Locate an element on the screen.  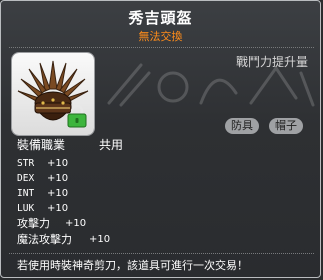
stat-row-magic-attack: 魔法攻擊力 +10 is located at coordinates (63, 239).